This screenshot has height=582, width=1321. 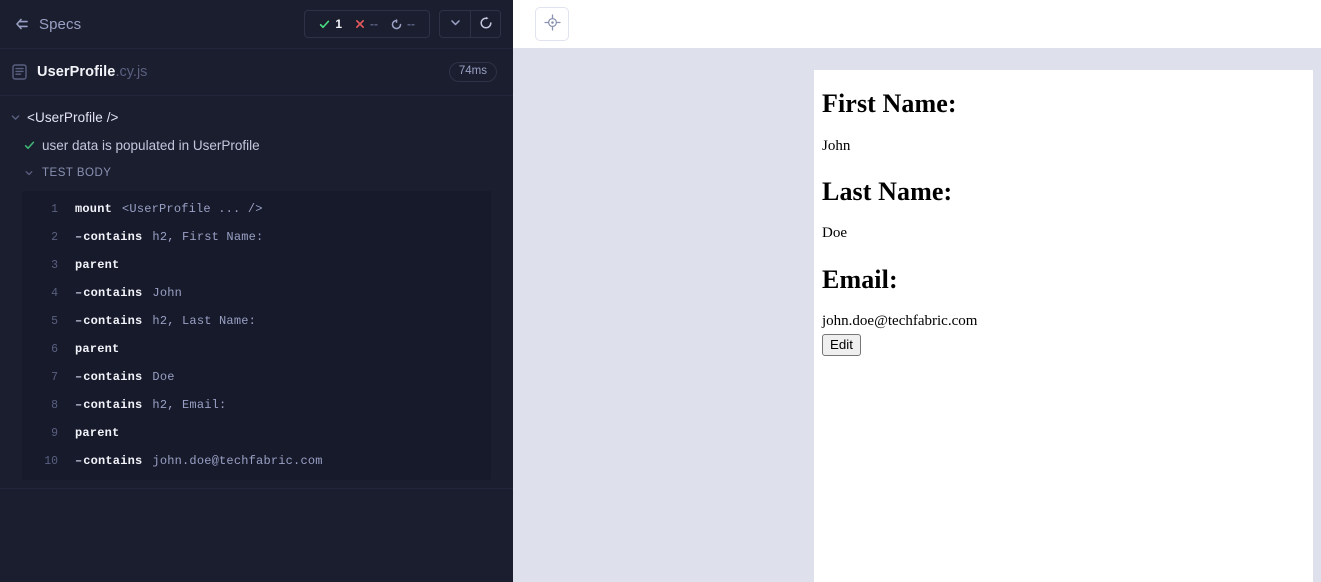 I want to click on first-name-value: John, so click(x=836, y=145).